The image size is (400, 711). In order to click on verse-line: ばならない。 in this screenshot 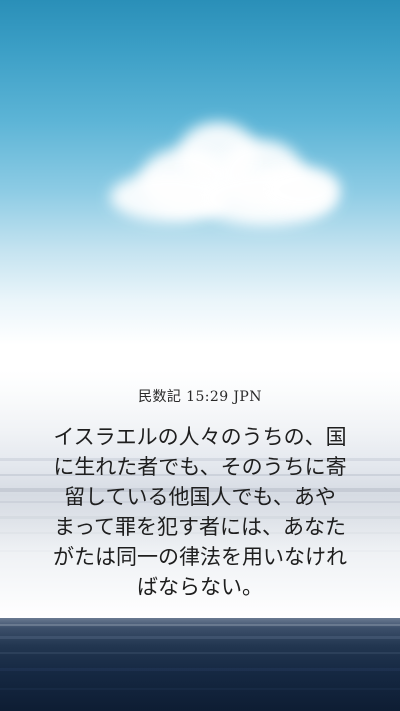, I will do `click(200, 587)`.